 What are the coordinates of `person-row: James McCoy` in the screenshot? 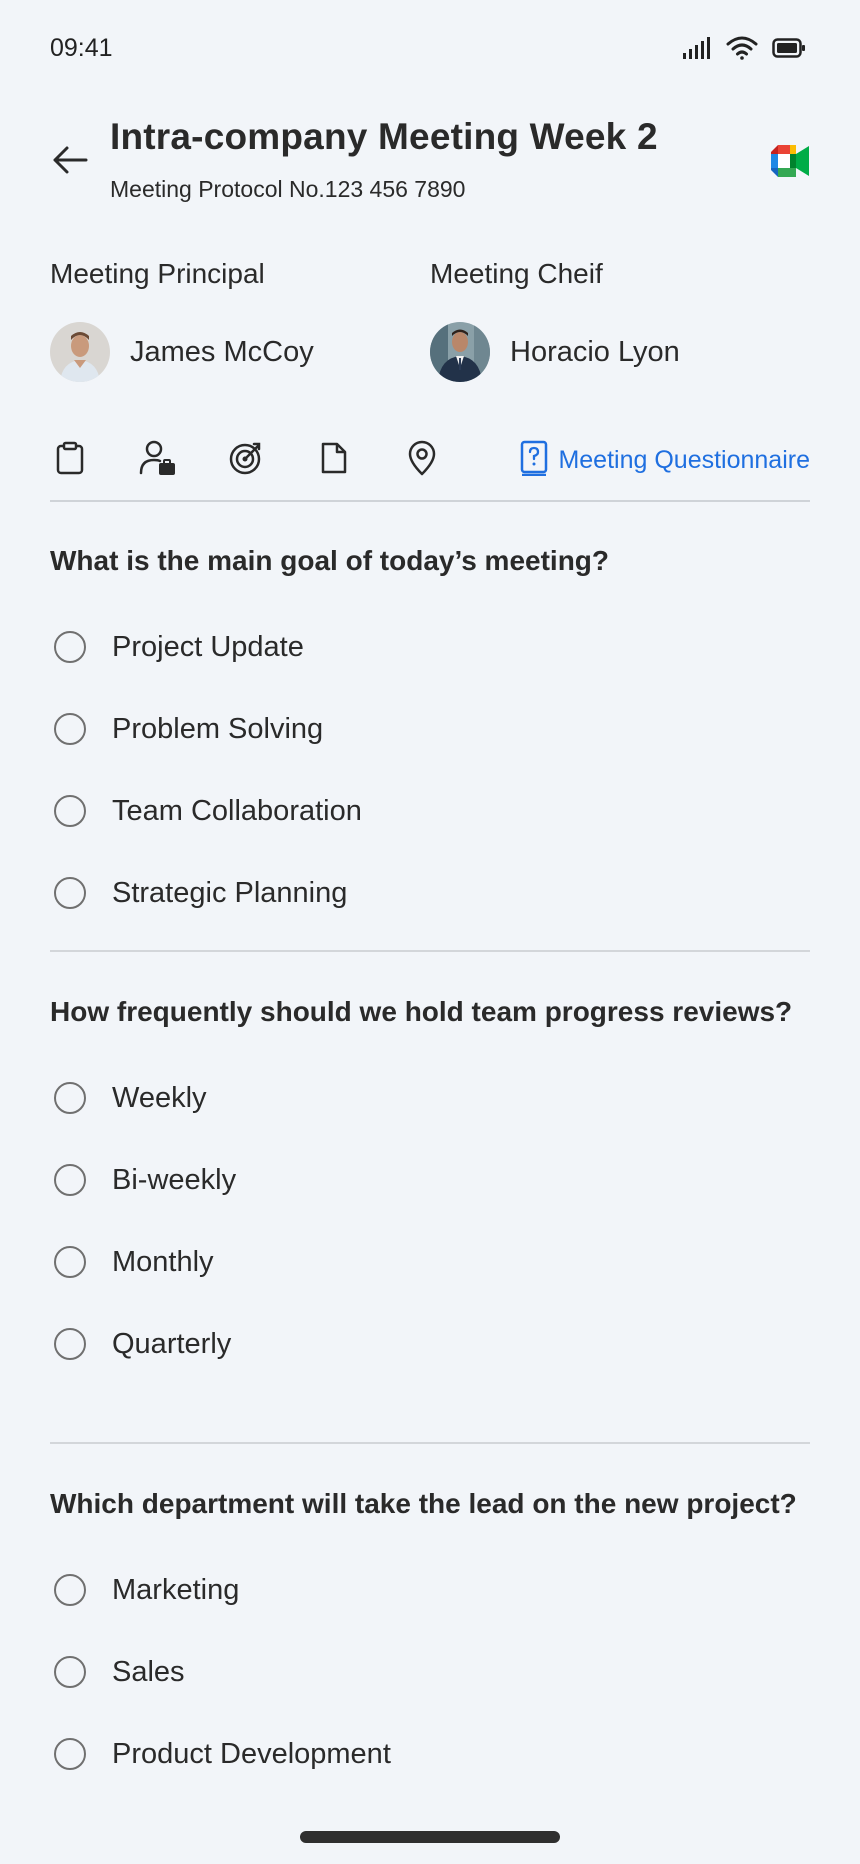 It's located at (240, 352).